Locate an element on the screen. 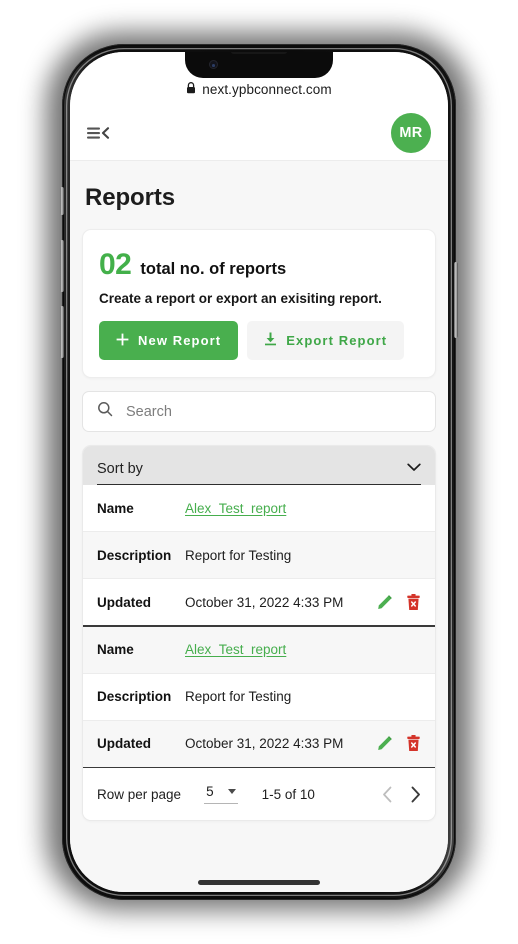 The image size is (518, 944). export-report-button: Export Report is located at coordinates (326, 340).